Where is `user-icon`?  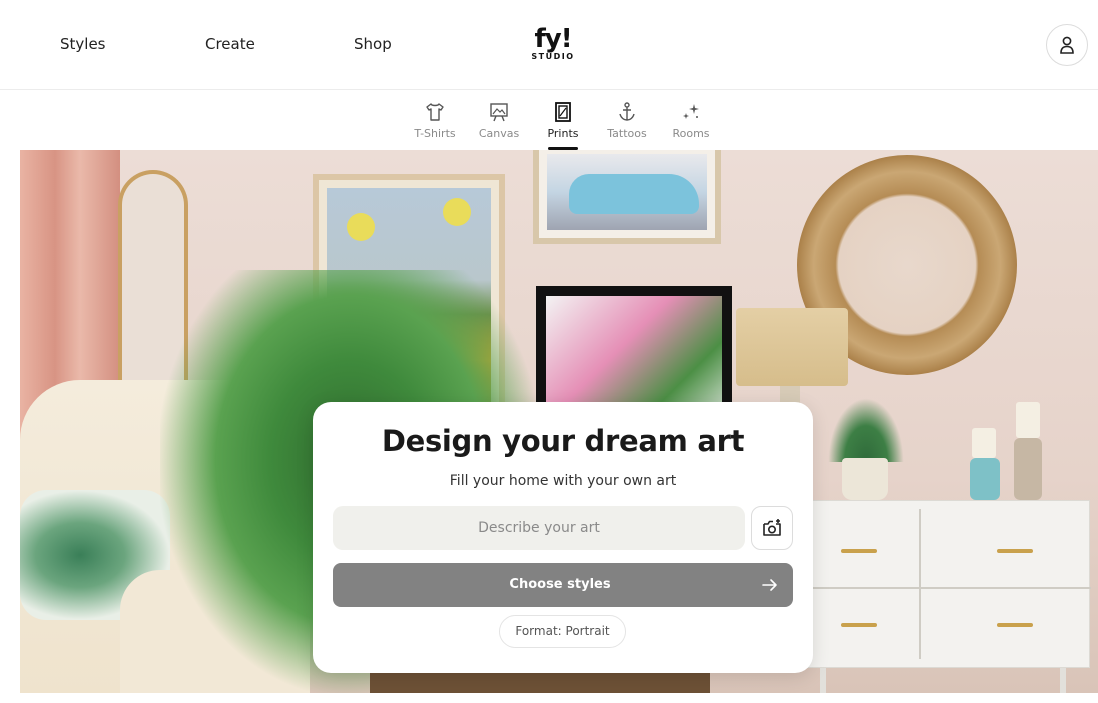 user-icon is located at coordinates (1067, 45).